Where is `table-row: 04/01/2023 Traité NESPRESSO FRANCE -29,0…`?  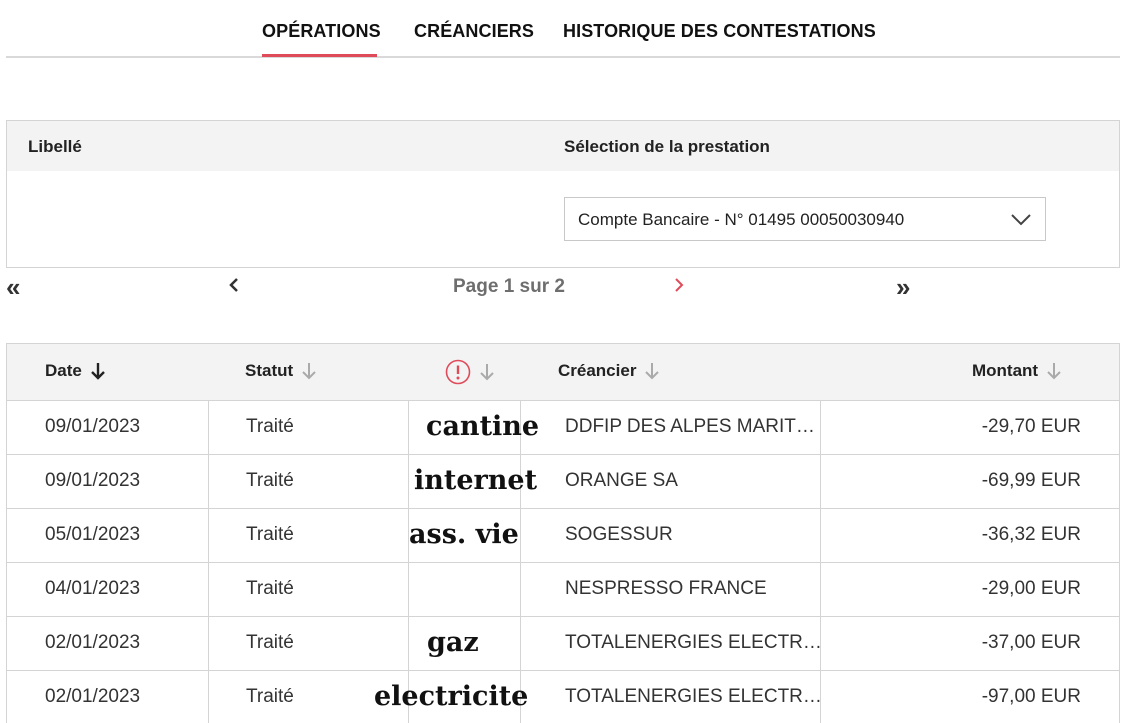 table-row: 04/01/2023 Traité NESPRESSO FRANCE -29,0… is located at coordinates (563, 589).